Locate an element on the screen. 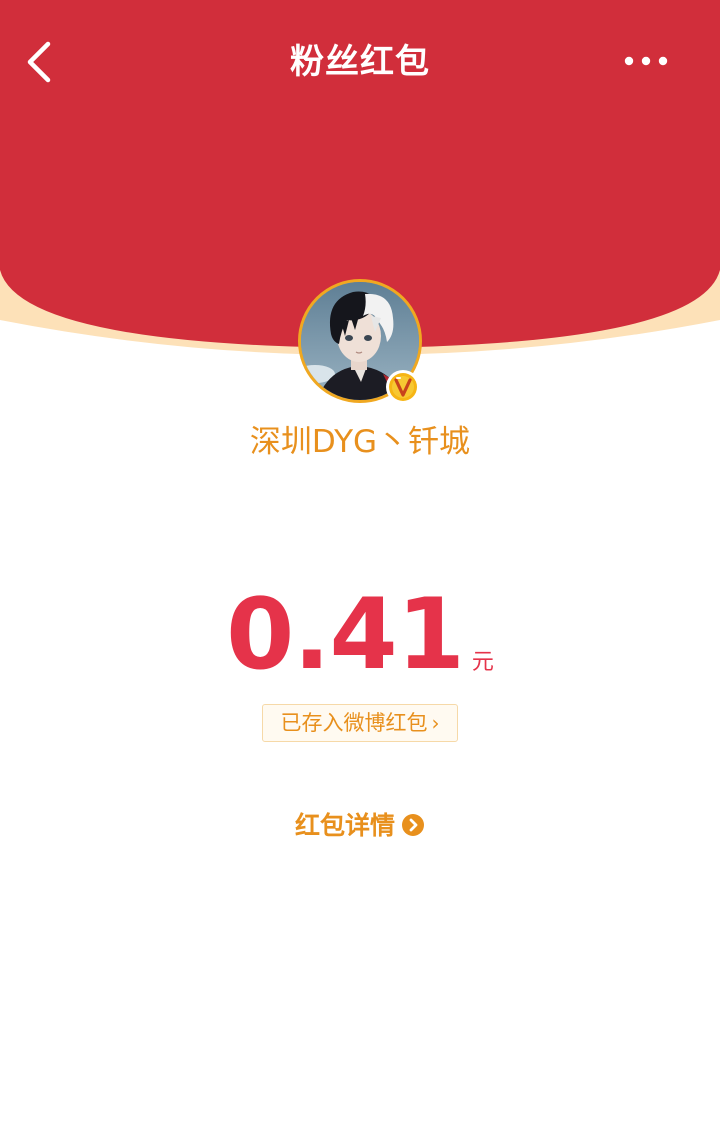  page-title: 粉丝红包 is located at coordinates (360, 62).